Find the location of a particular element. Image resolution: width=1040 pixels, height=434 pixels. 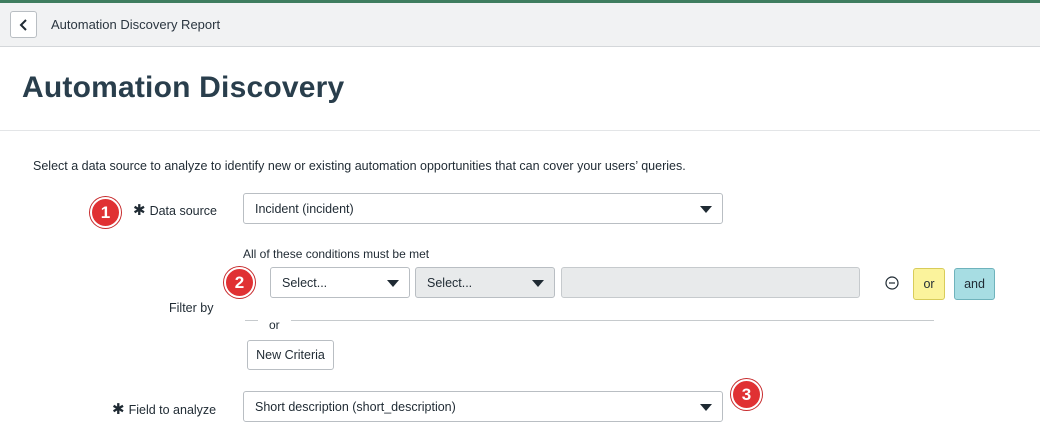

or-divider-text: or is located at coordinates (274, 325).